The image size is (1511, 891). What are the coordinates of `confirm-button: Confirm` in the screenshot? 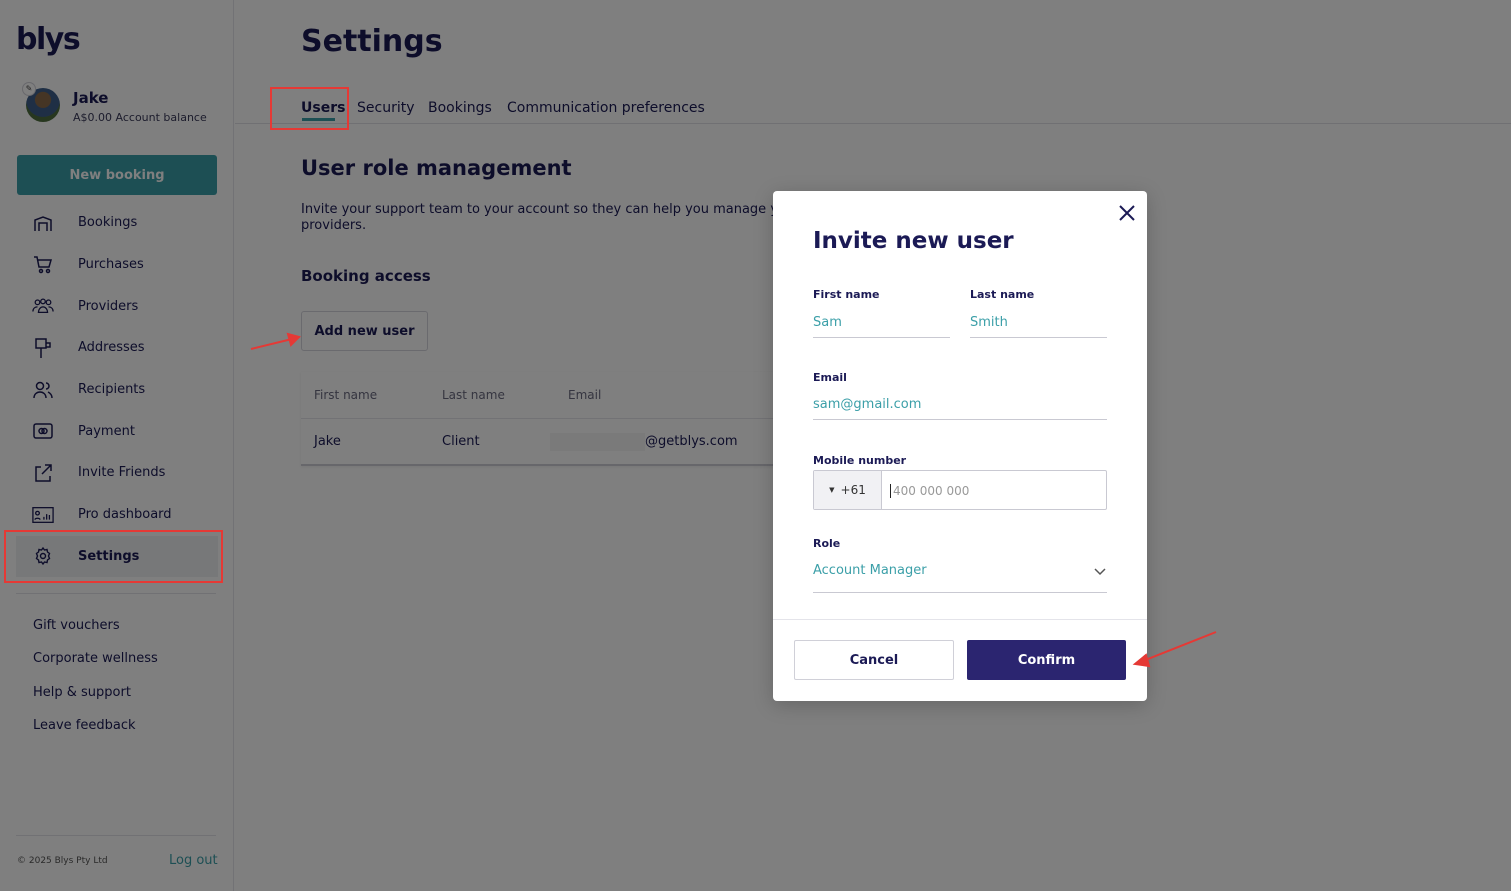 It's located at (1046, 660).